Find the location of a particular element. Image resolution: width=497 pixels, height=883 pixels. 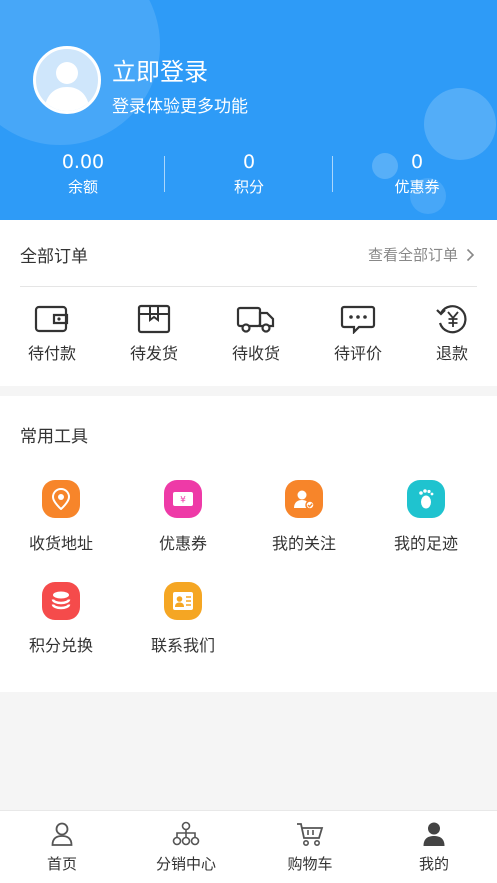

tab-home: 首页 is located at coordinates (62, 847).